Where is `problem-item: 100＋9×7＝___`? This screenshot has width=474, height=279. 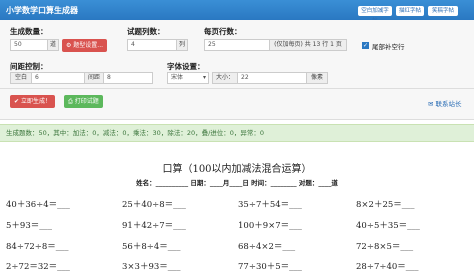 problem-item: 100＋9×7＝___ is located at coordinates (270, 226).